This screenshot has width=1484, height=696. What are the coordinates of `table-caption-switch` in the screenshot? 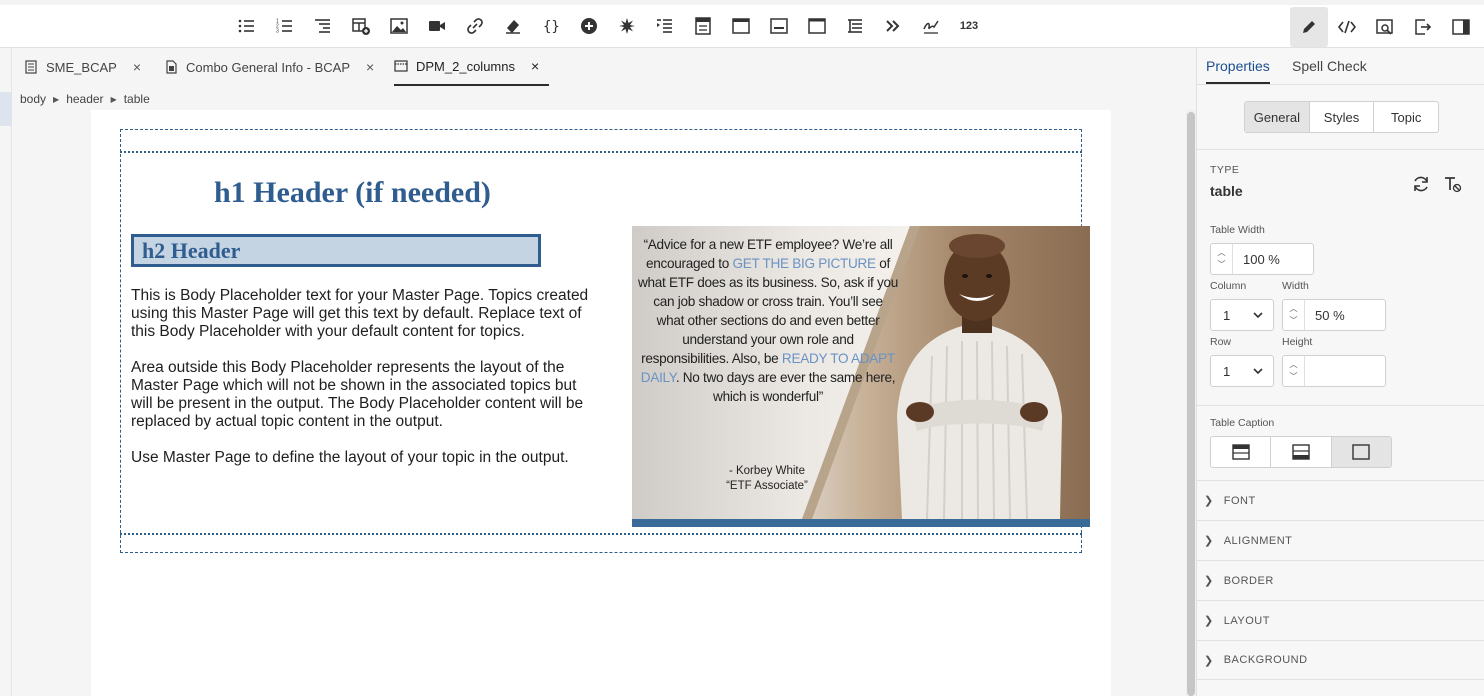 It's located at (1301, 452).